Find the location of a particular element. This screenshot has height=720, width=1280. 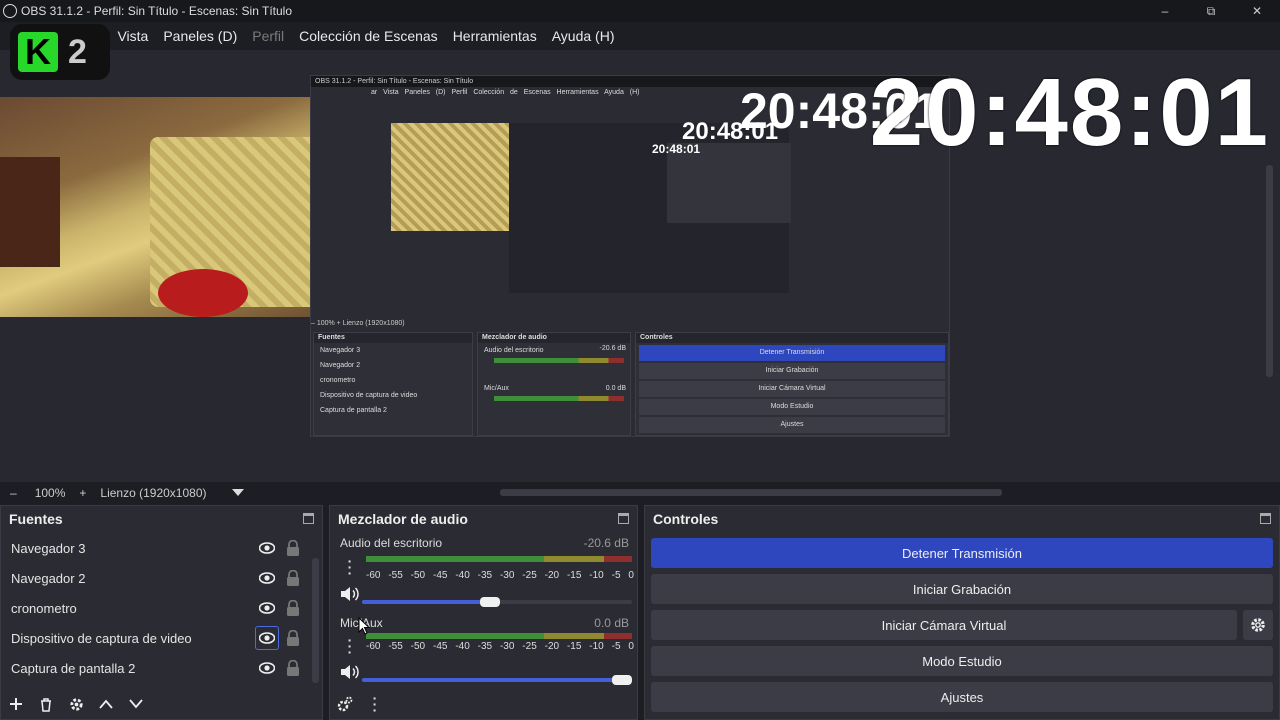

canvas-size-label: Lienzo (1920x1080) is located at coordinates (153, 493).